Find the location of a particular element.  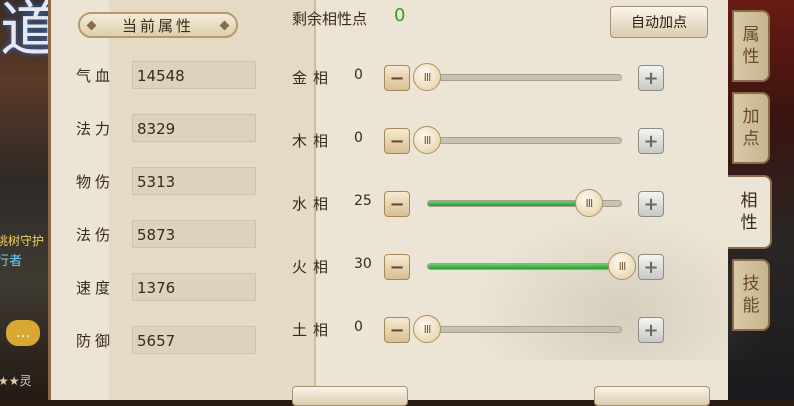

stat-label: 气血 is located at coordinates (95, 75).